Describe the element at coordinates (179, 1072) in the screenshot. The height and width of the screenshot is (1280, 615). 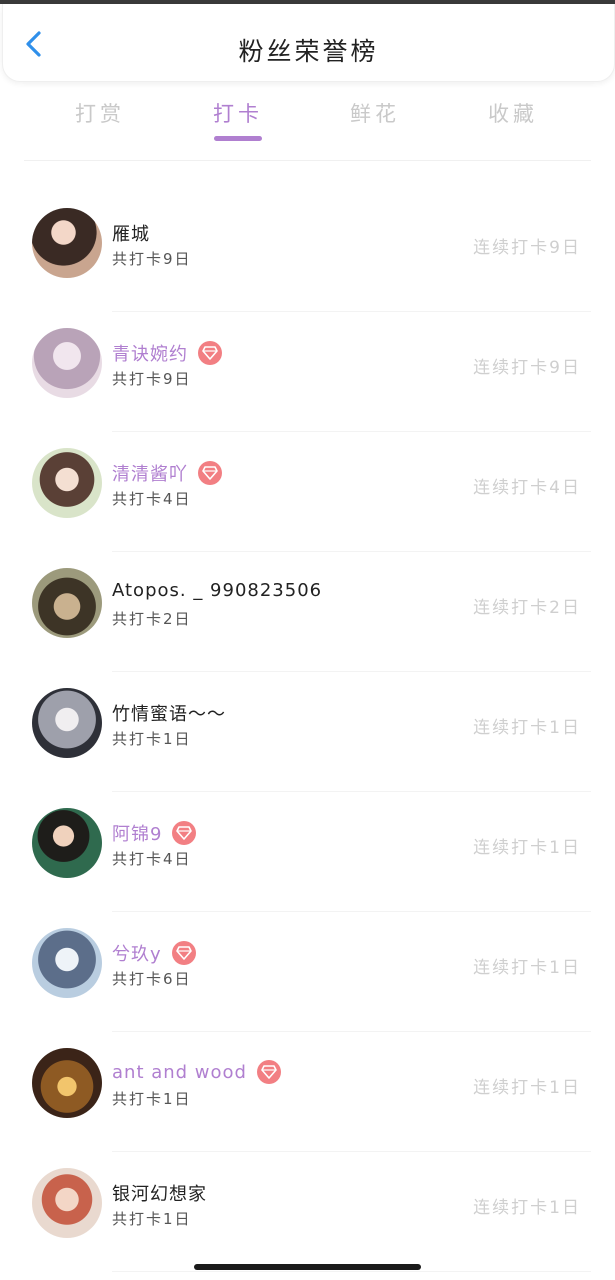
I see `fan-name: ant and wood` at that location.